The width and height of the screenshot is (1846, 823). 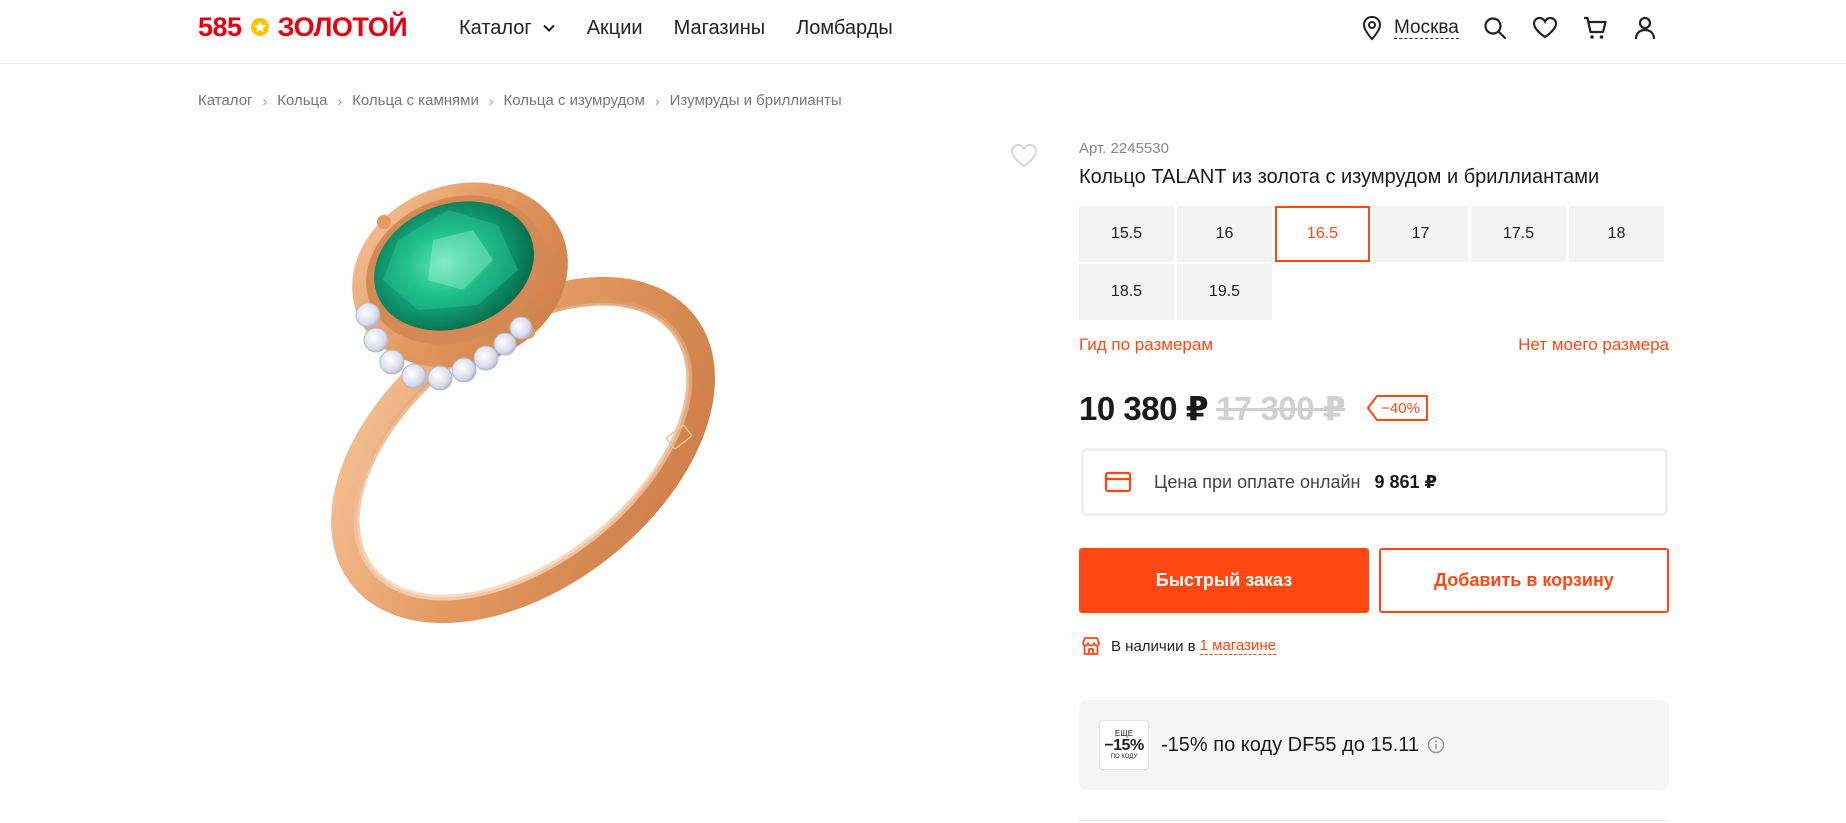 I want to click on breadcrumb-item: Кольца с камнями, so click(x=415, y=100).